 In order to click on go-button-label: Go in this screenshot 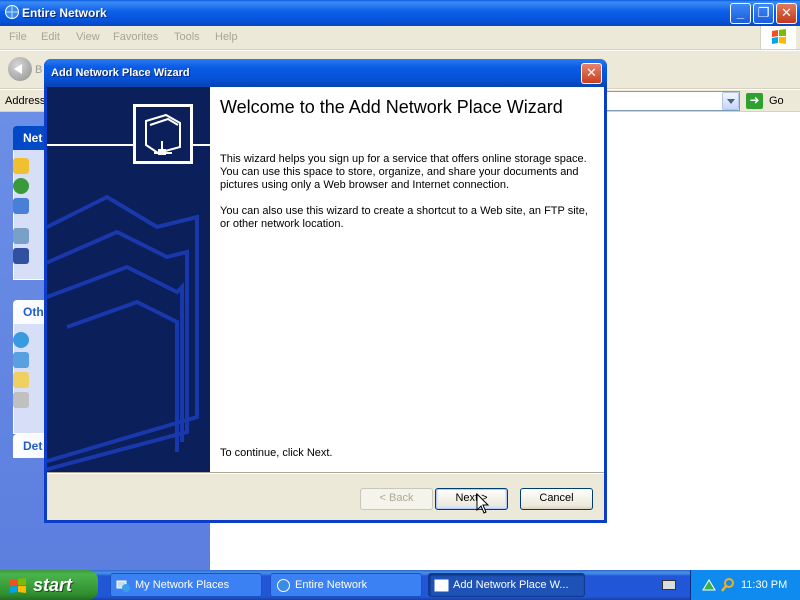, I will do `click(776, 101)`.